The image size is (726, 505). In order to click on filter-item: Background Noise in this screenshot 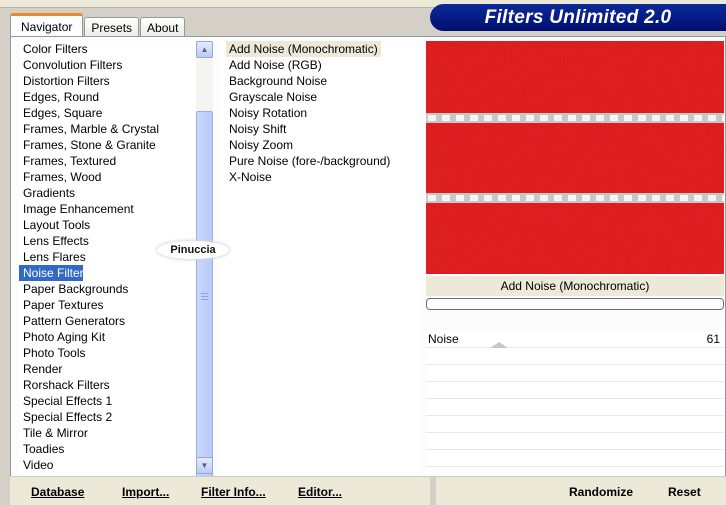, I will do `click(278, 81)`.